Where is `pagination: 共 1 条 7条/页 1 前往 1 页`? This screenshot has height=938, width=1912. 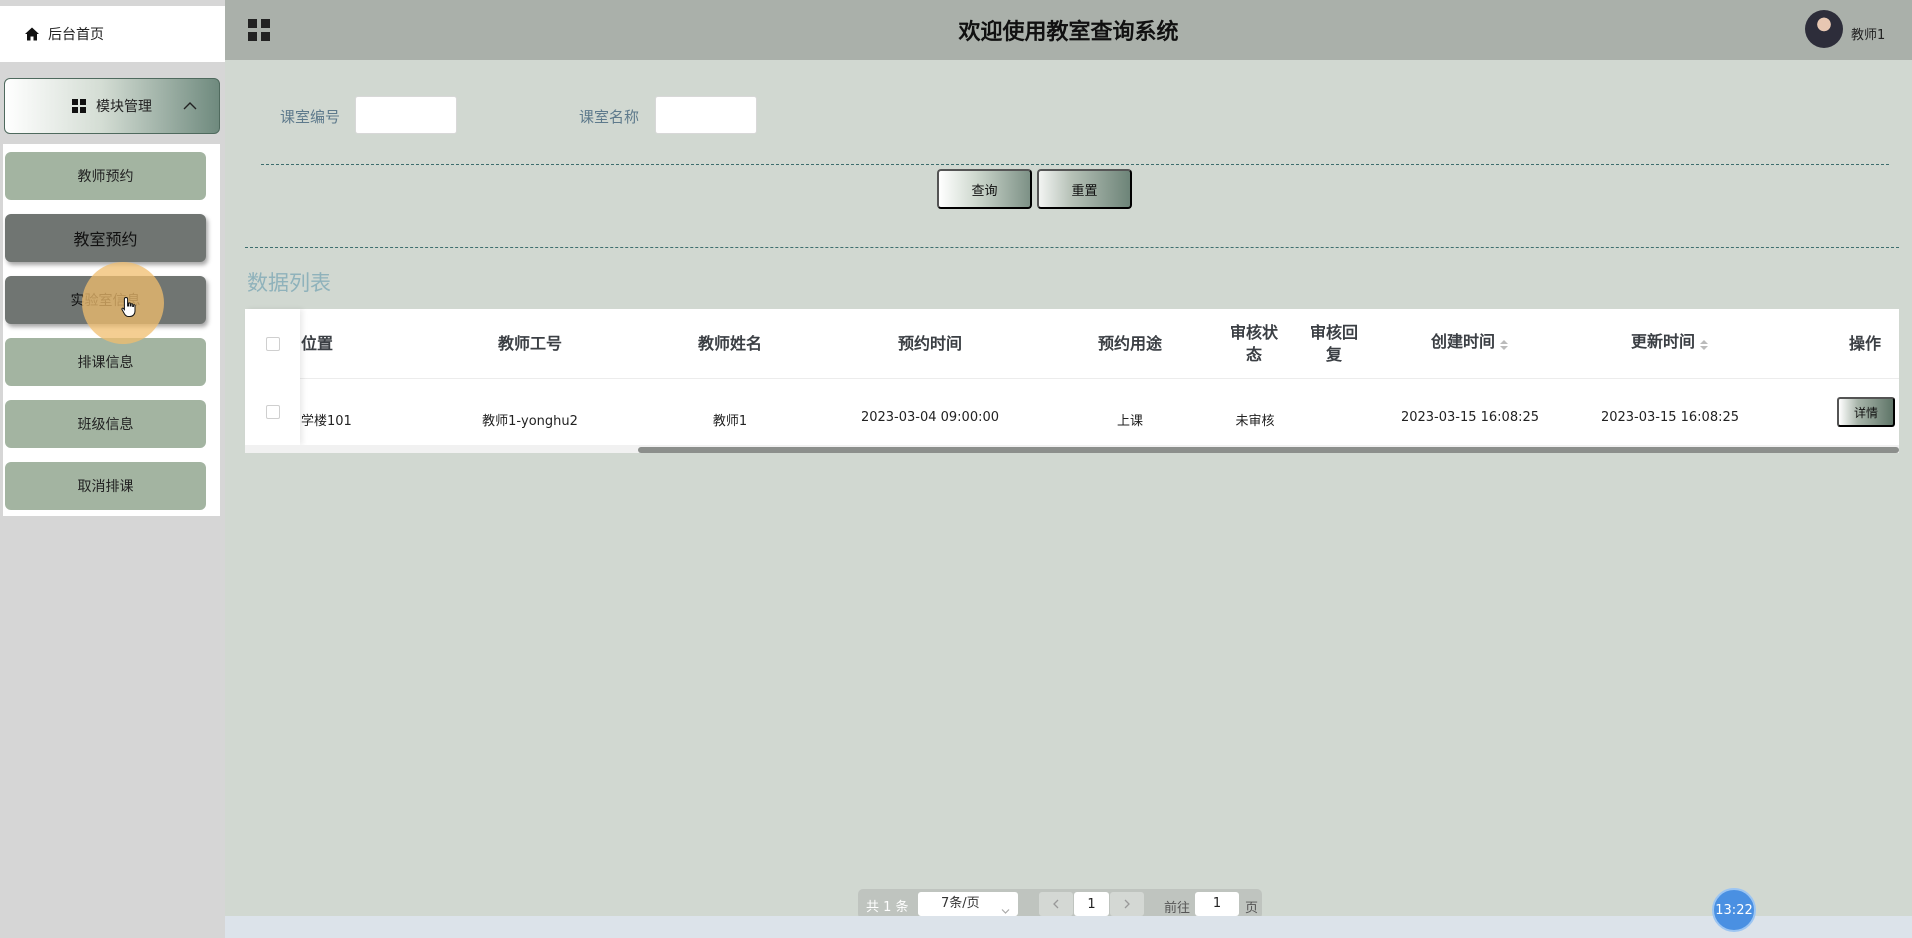 pagination: 共 1 条 7条/页 1 前往 1 页 is located at coordinates (1060, 904).